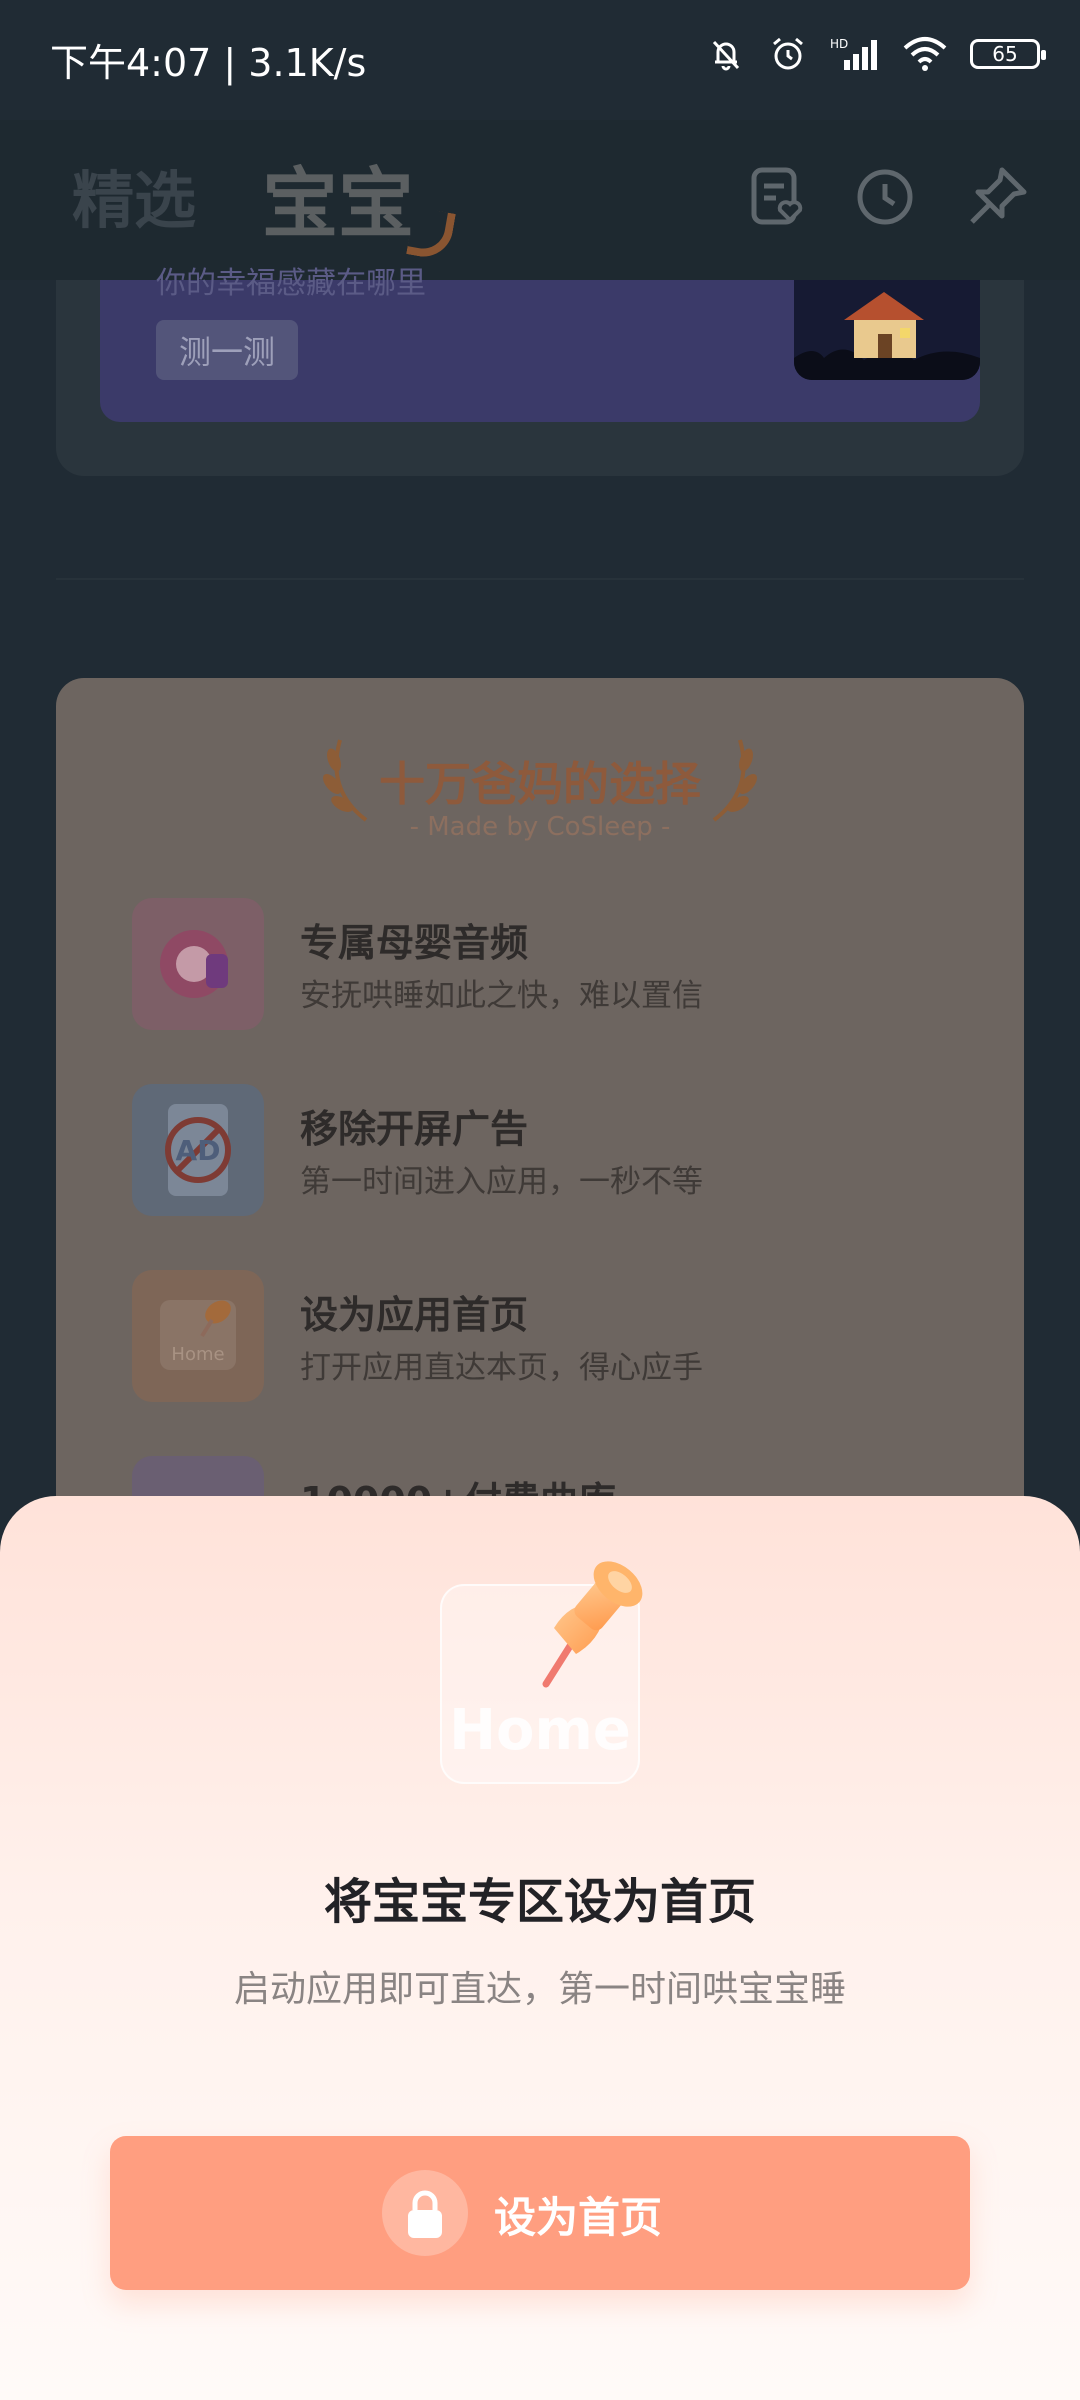 This screenshot has width=1080, height=2400. I want to click on alarm-icon, so click(788, 53).